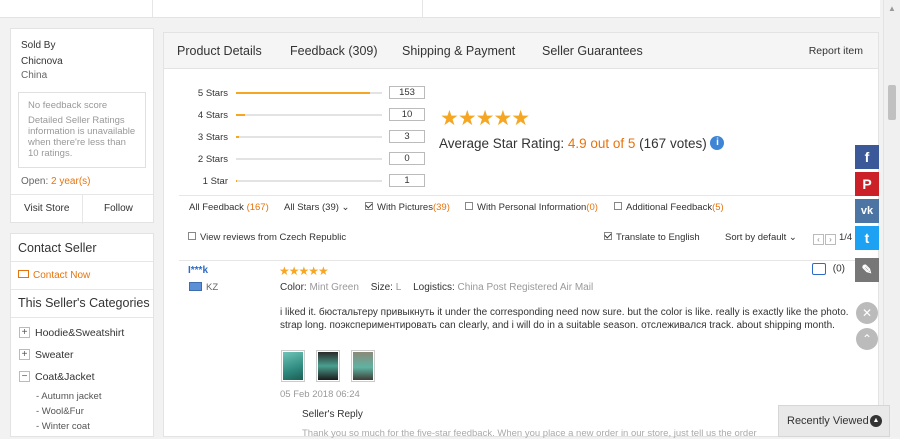  I want to click on next-page-button: ›, so click(830, 239).